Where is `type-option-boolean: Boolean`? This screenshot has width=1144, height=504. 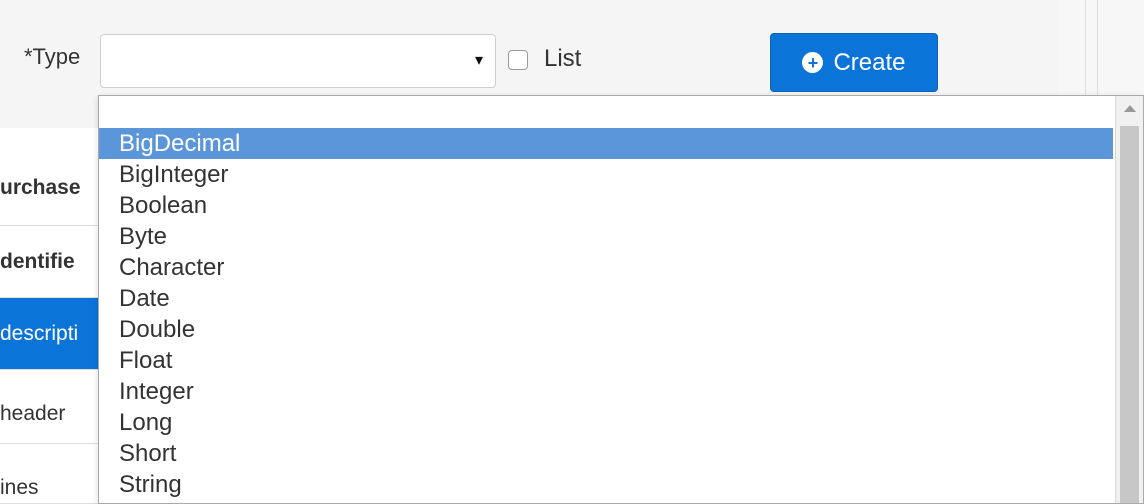 type-option-boolean: Boolean is located at coordinates (606, 205).